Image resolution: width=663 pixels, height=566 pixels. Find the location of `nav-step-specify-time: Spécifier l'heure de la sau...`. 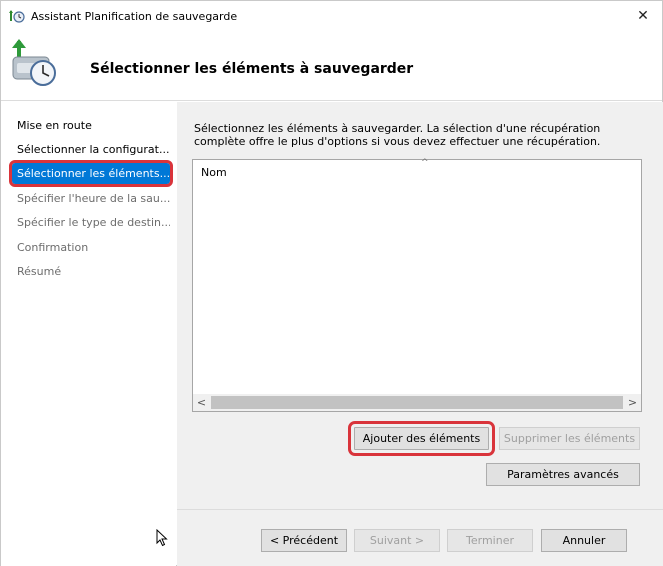

nav-step-specify-time: Spécifier l'heure de la sau... is located at coordinates (93, 198).